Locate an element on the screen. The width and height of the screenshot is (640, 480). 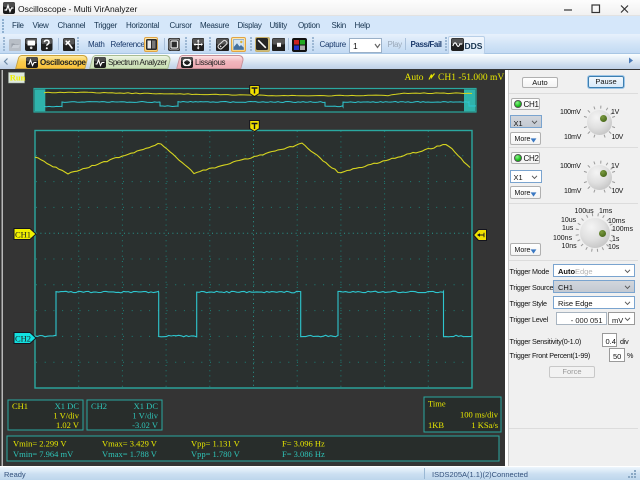
svg-text: Vpp= 1.131 V is located at coordinates (216, 444).